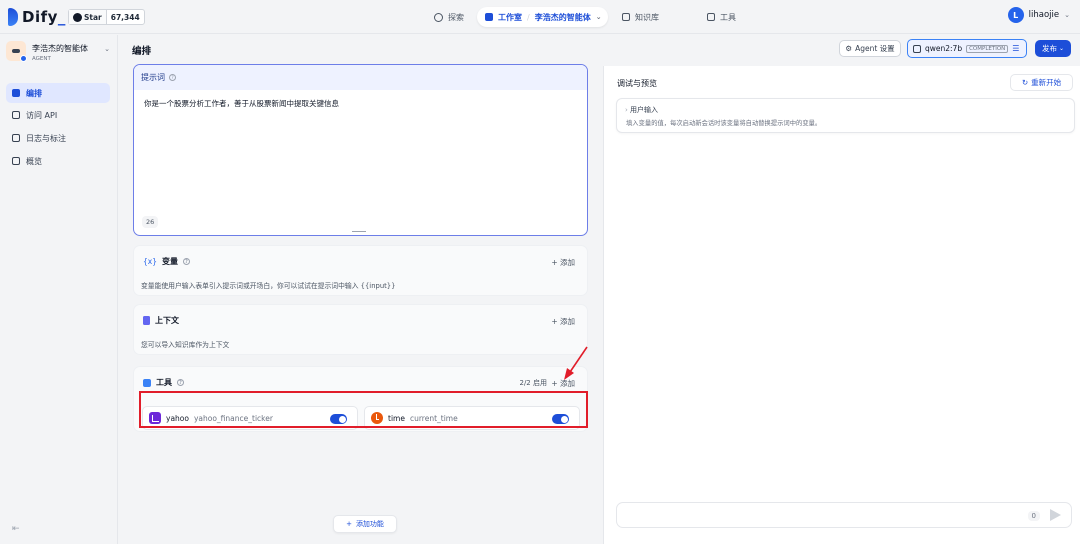 This screenshot has width=1080, height=544. What do you see at coordinates (647, 17) in the screenshot?
I see `nav-knowledge-label: 知识库` at bounding box center [647, 17].